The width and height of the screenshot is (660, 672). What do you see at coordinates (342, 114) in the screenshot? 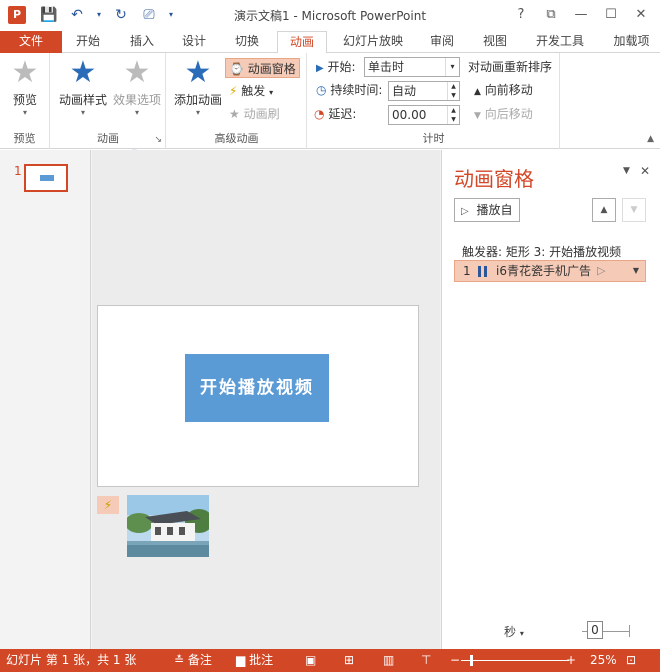
I see `delay-label: 延迟:` at bounding box center [342, 114].